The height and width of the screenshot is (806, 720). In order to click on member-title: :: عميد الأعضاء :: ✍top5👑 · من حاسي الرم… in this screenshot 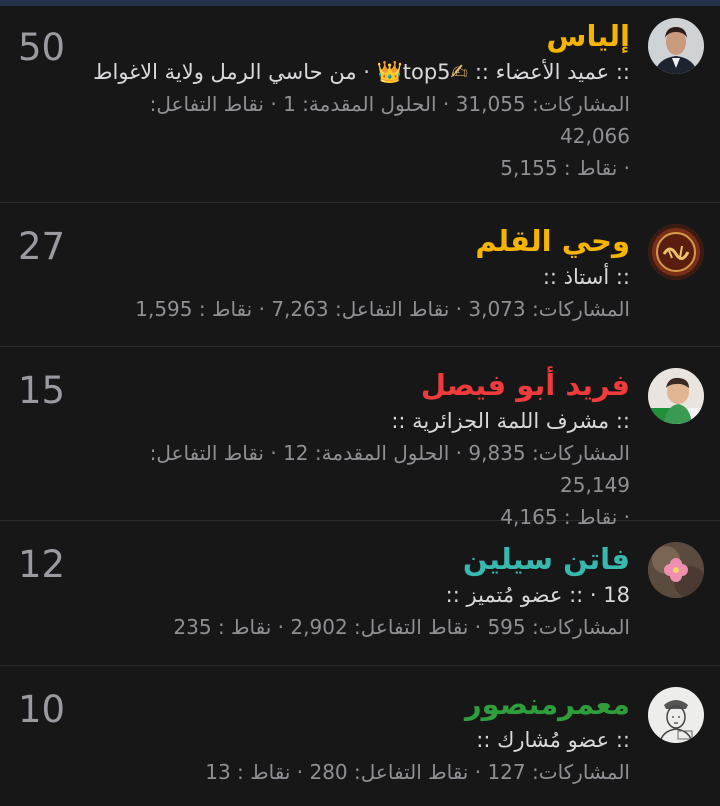, I will do `click(361, 72)`.